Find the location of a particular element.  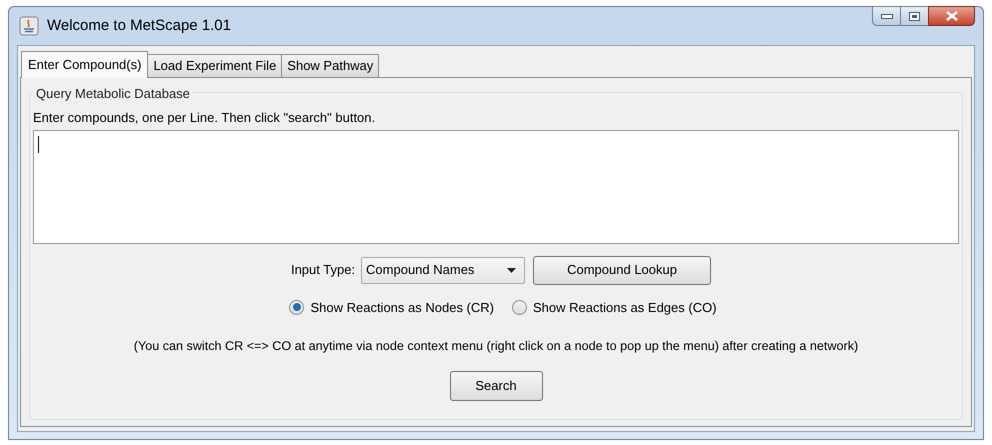

text-cursor is located at coordinates (38, 144).